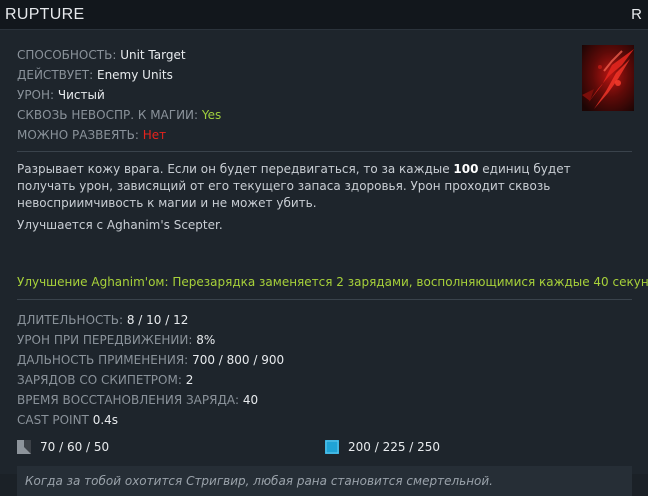 The height and width of the screenshot is (496, 648). What do you see at coordinates (75, 447) in the screenshot?
I see `cooldown-value: 70 / 60 / 50` at bounding box center [75, 447].